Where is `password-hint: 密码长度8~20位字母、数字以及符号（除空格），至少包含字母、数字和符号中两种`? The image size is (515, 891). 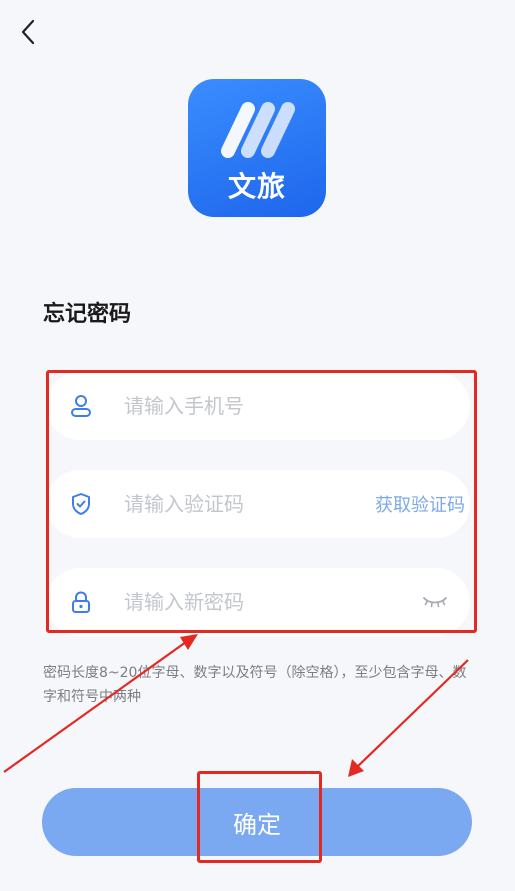
password-hint: 密码长度8~20位字母、数字以及符号（除空格），至少包含字母、数字和符号中两种 is located at coordinates (255, 685).